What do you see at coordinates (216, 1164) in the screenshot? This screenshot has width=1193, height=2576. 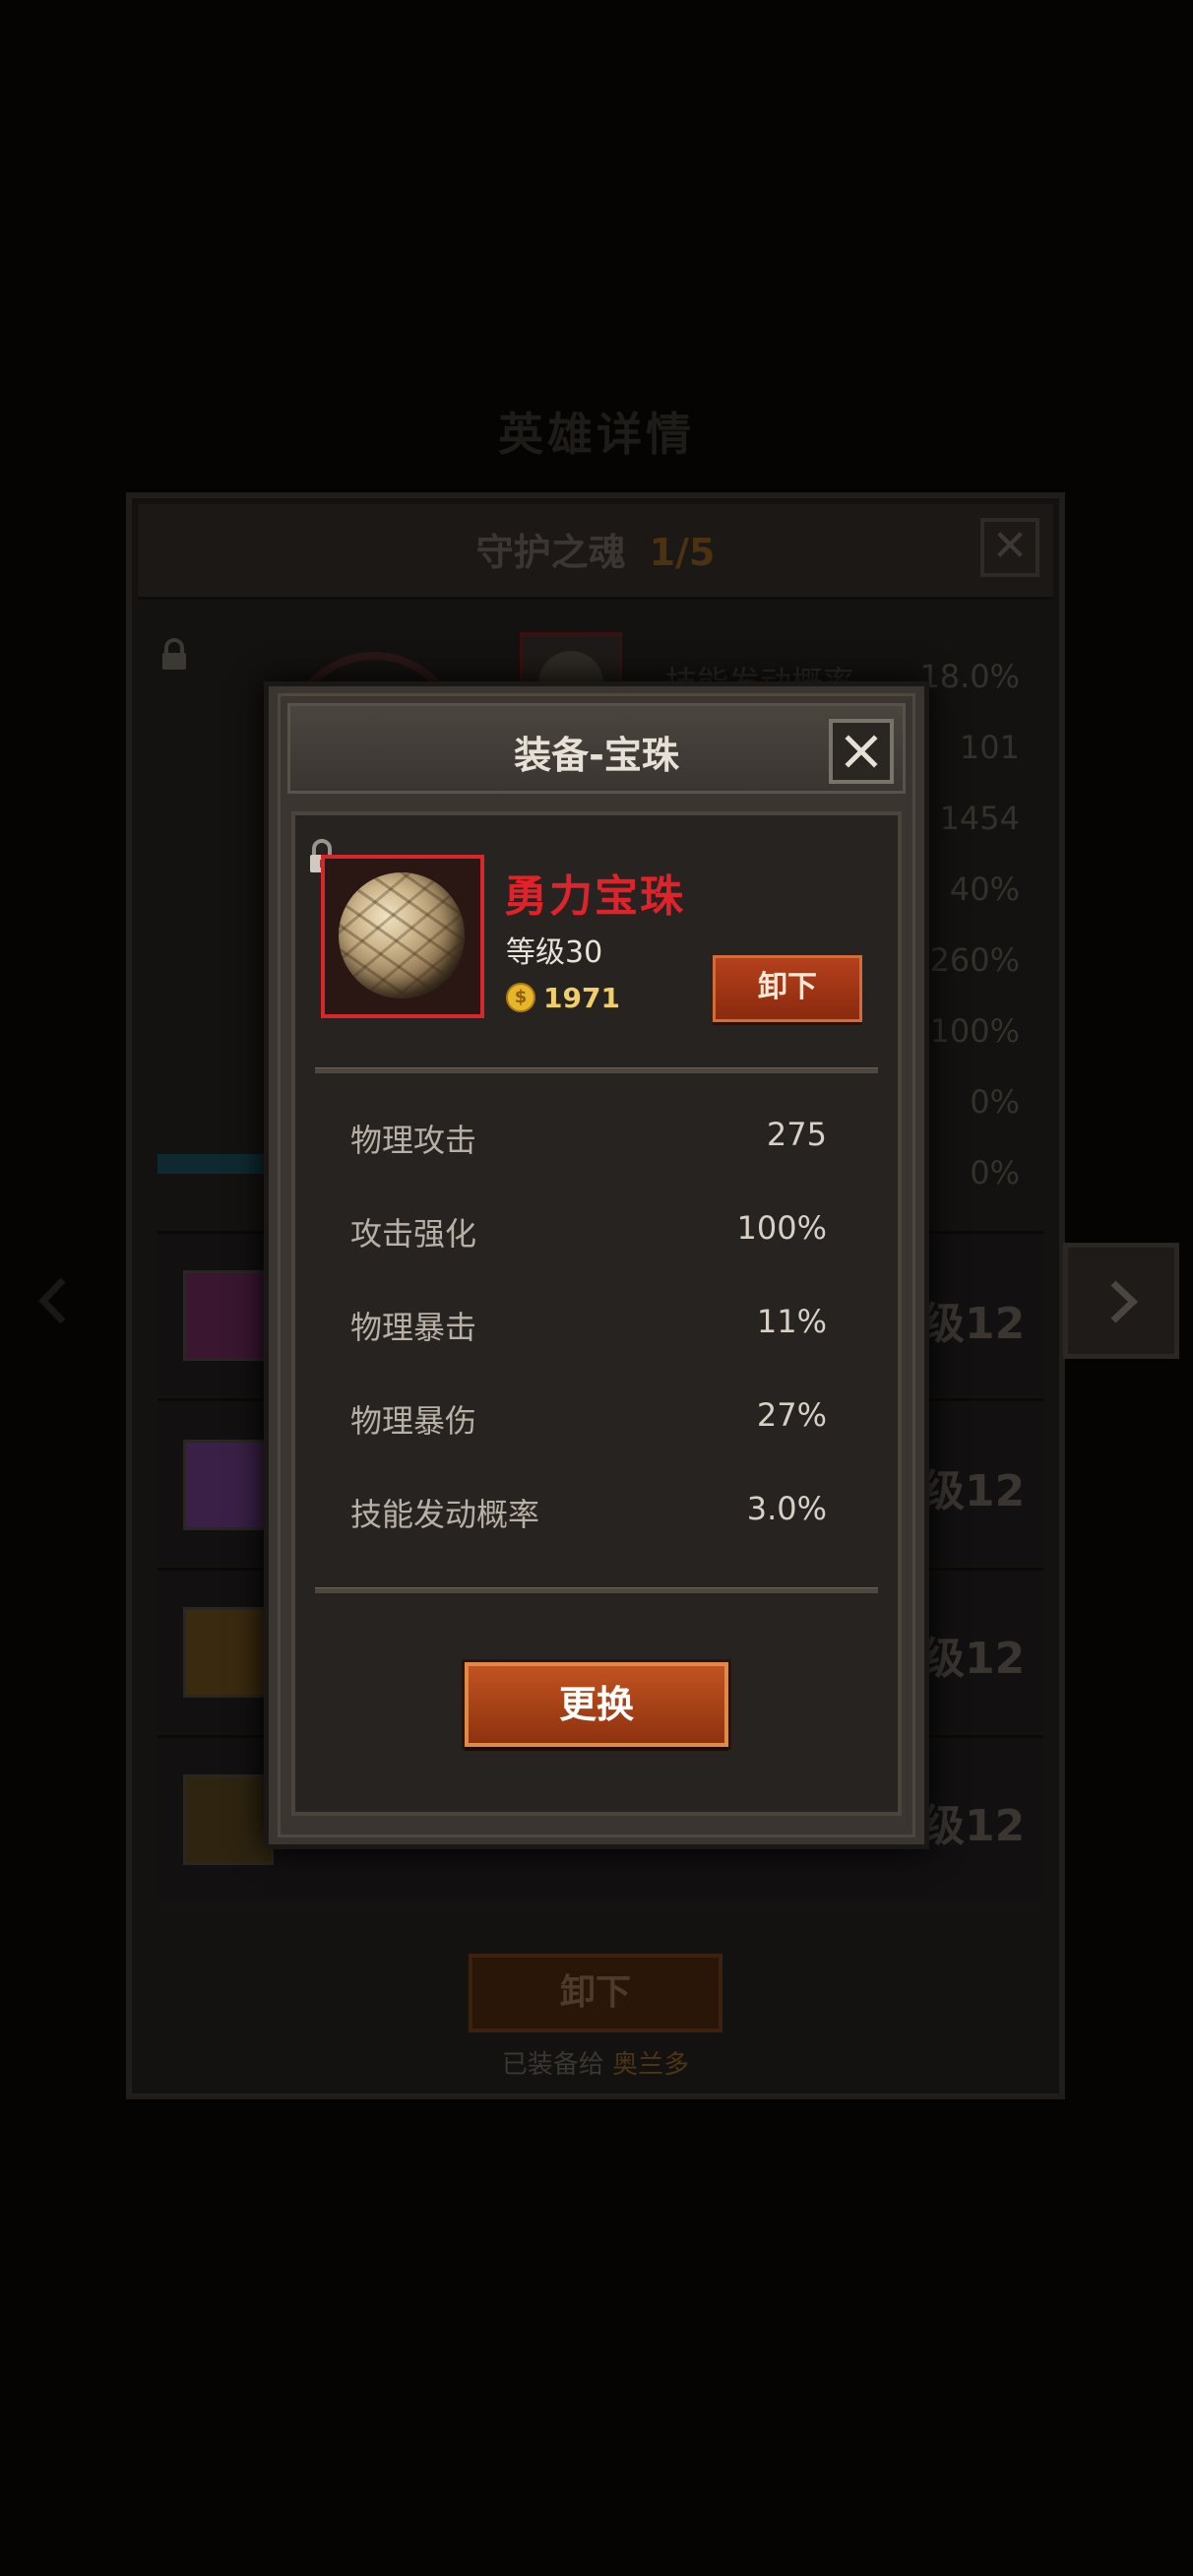 I see `progress-bar` at bounding box center [216, 1164].